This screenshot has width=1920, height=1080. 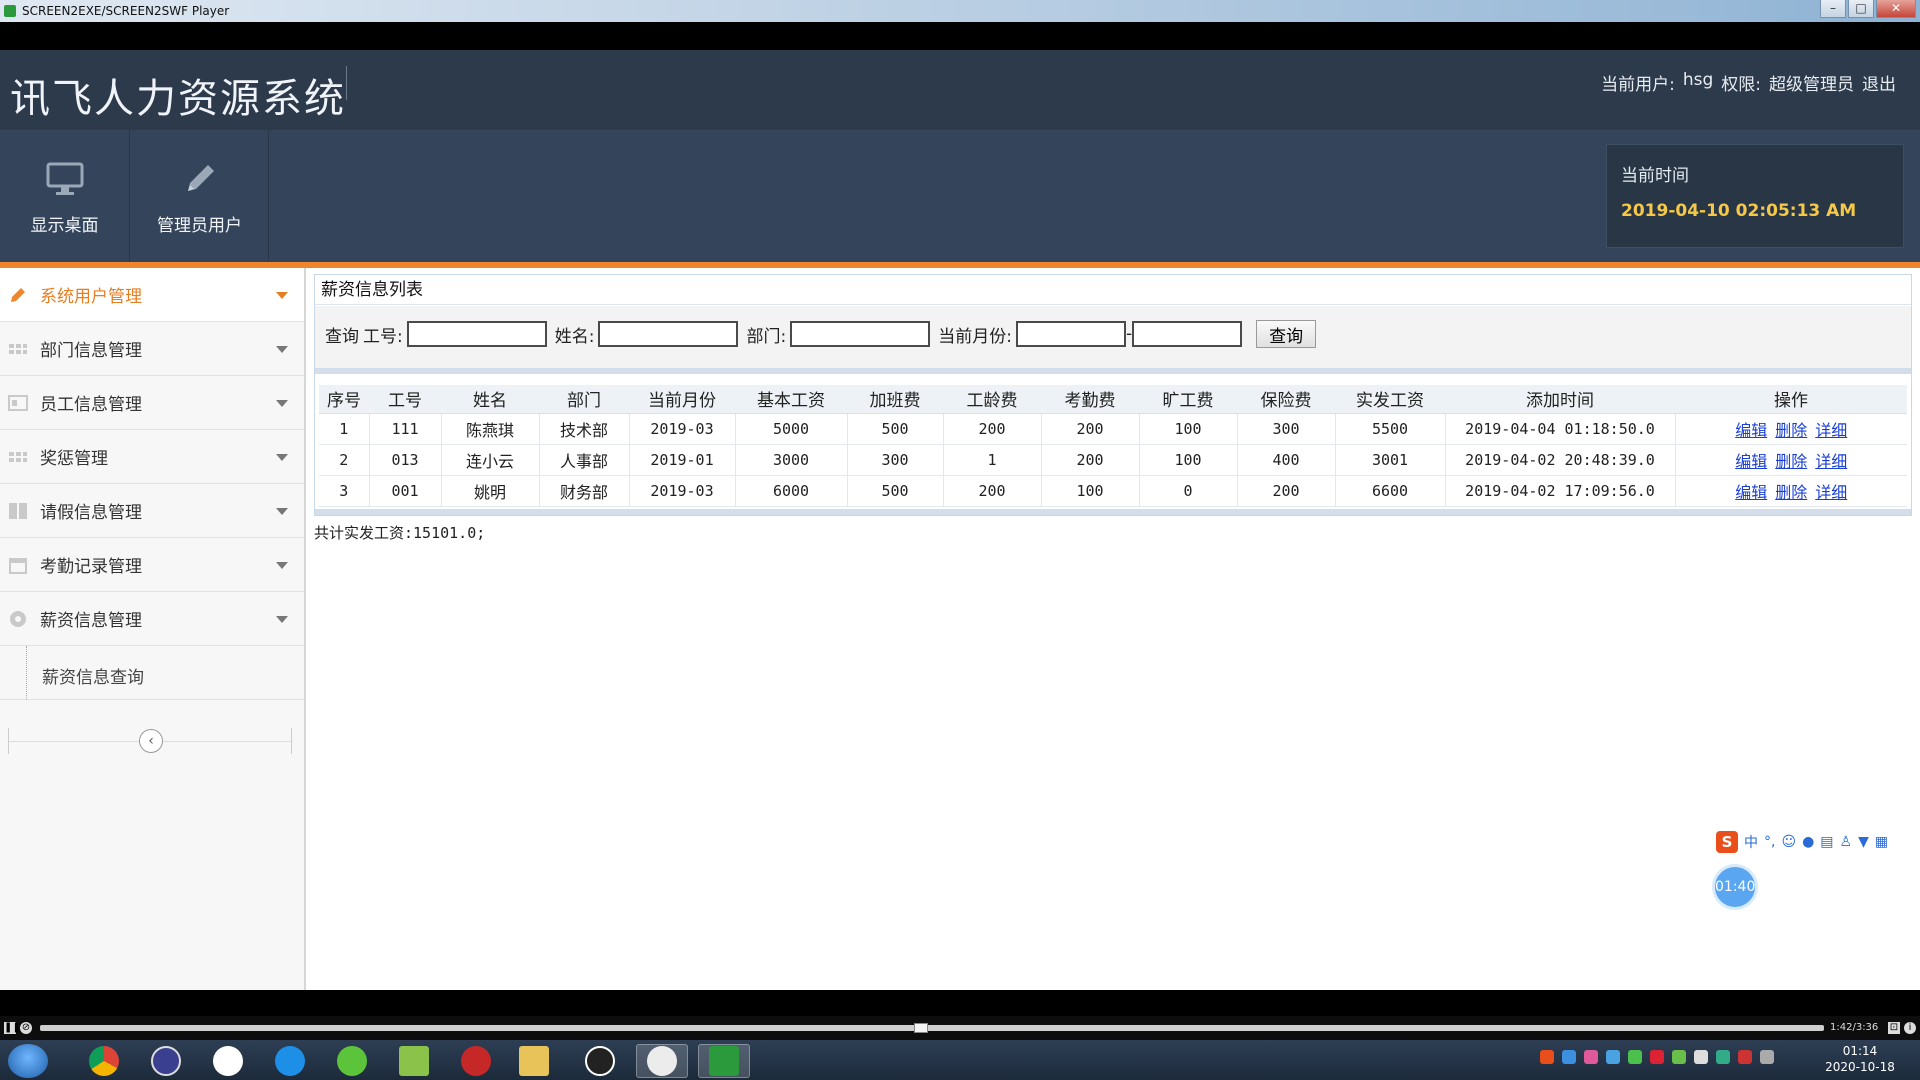 I want to click on dept-input, so click(x=860, y=334).